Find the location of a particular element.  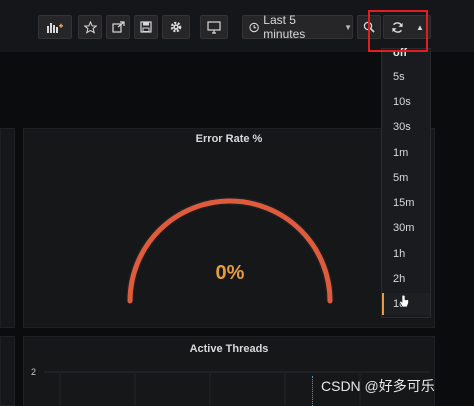

refresh-option: 10s is located at coordinates (406, 102).